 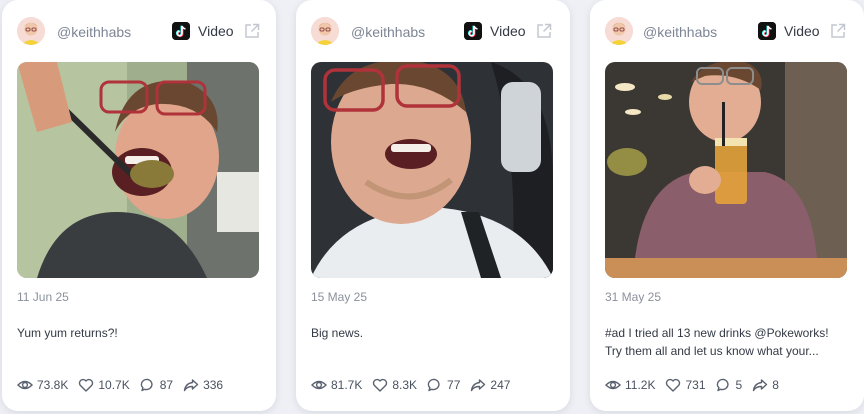 I want to click on shares-stat: 8, so click(x=765, y=385).